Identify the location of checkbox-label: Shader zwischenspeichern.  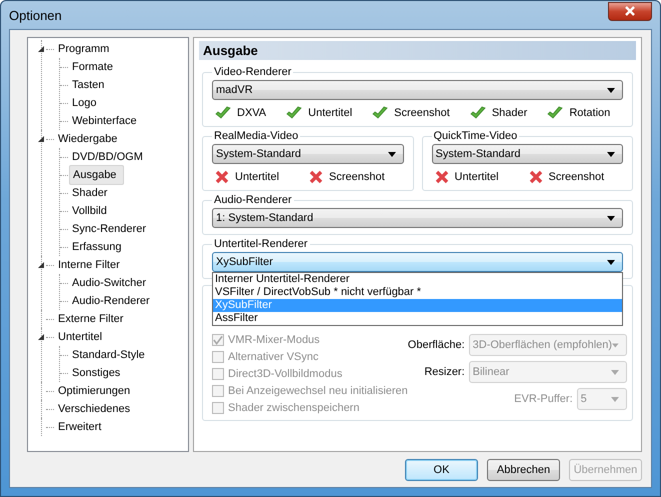
(294, 408).